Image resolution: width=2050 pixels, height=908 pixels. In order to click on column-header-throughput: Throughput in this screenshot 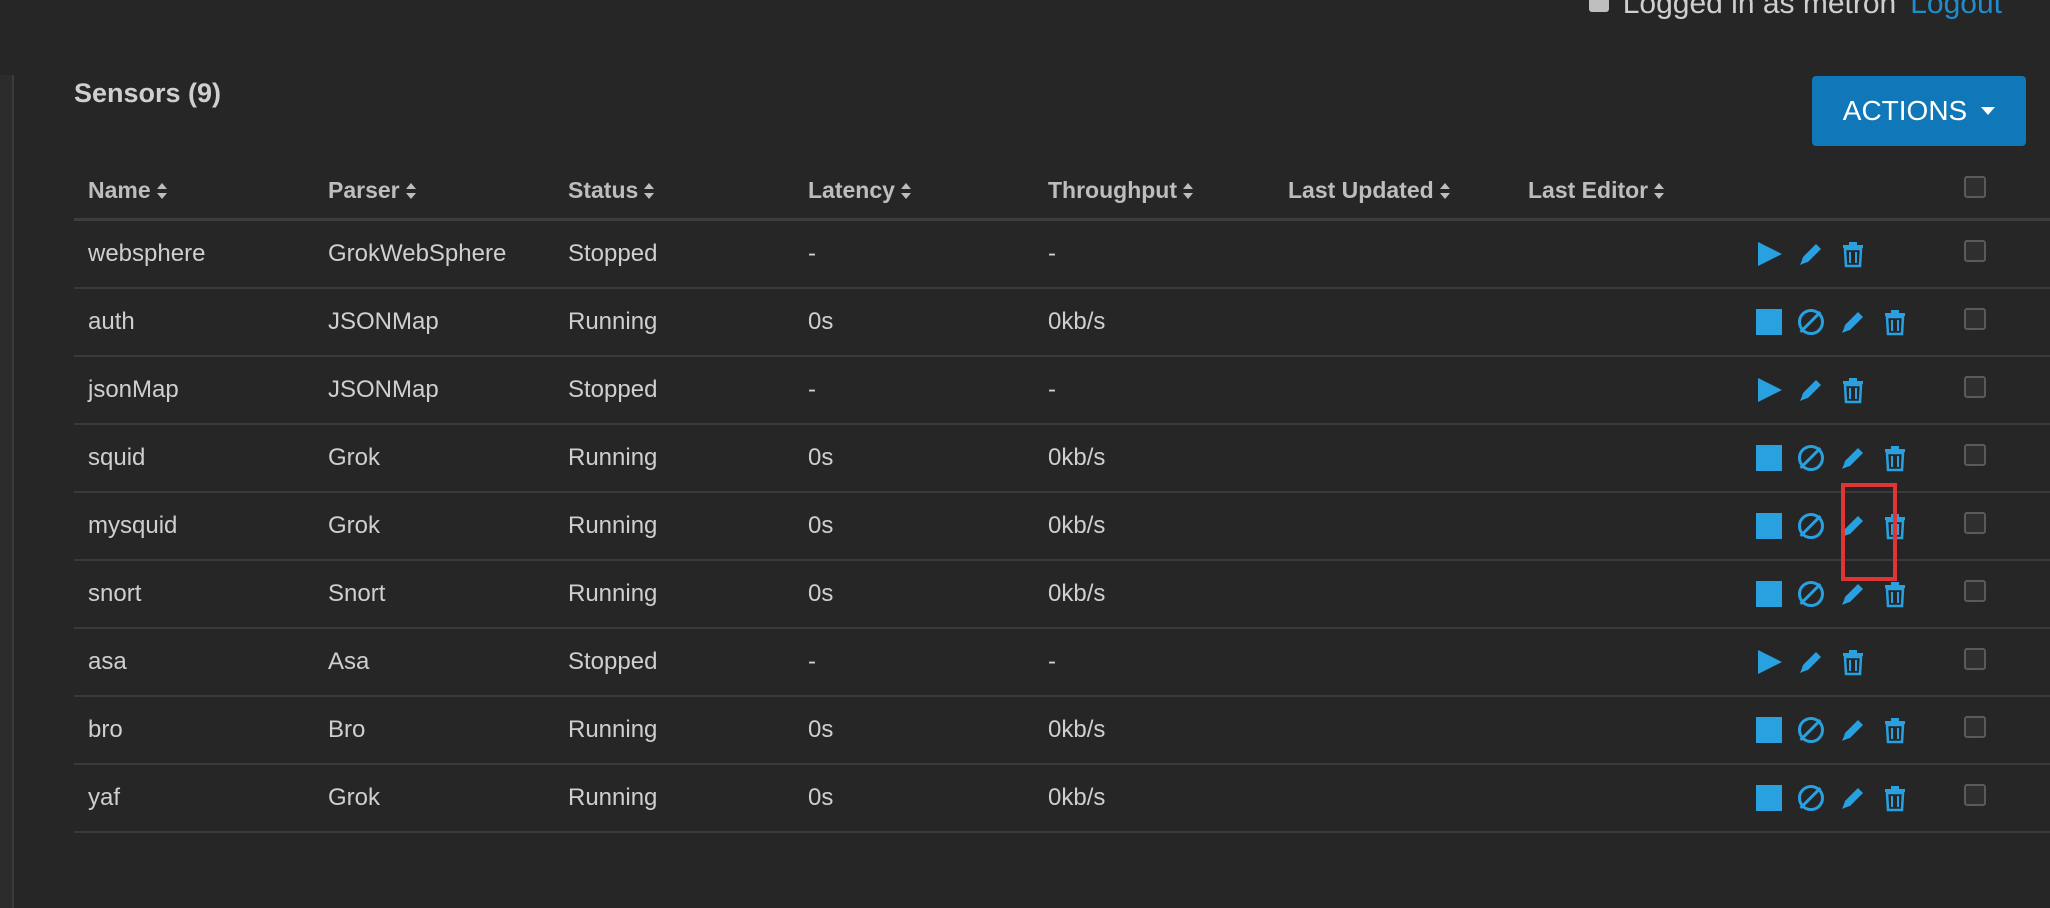, I will do `click(1154, 191)`.